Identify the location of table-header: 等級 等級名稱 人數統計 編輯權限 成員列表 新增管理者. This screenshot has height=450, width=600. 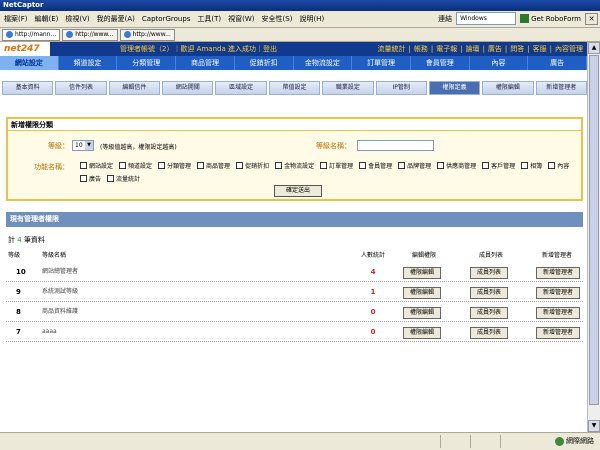
(294, 255).